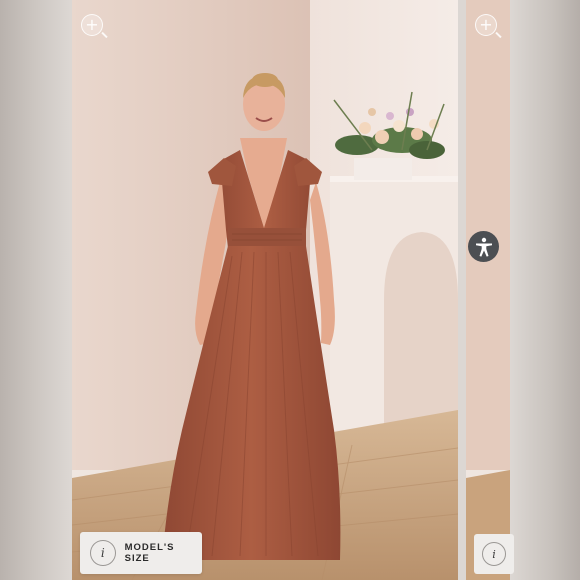  I want to click on models-size-button-next: i, so click(494, 554).